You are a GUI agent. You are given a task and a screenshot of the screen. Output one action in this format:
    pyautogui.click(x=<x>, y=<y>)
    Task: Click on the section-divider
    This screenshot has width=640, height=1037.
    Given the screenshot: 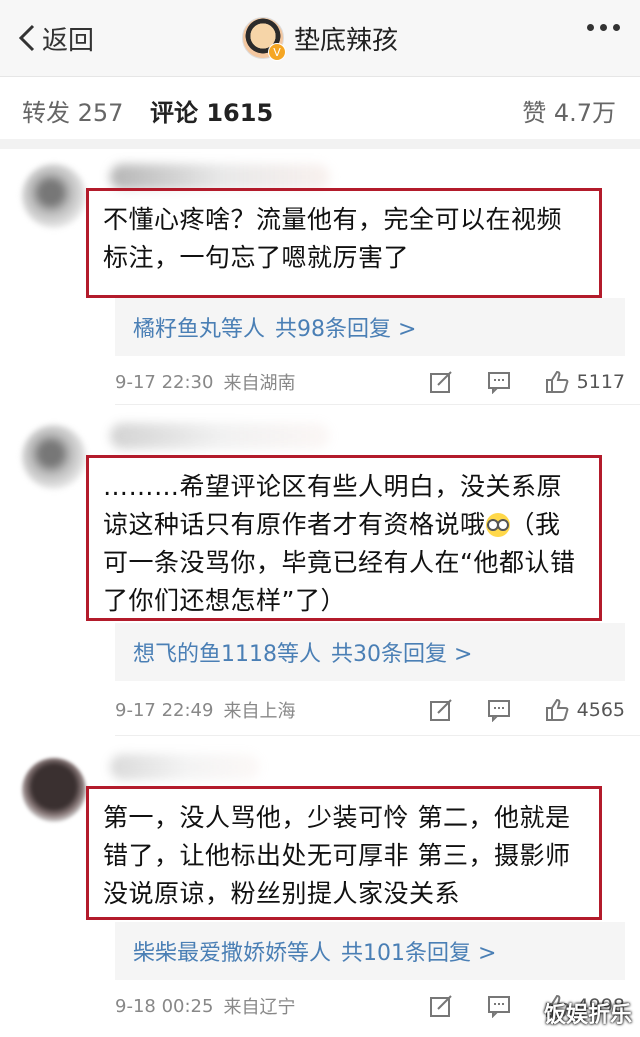 What is the action you would take?
    pyautogui.click(x=320, y=144)
    